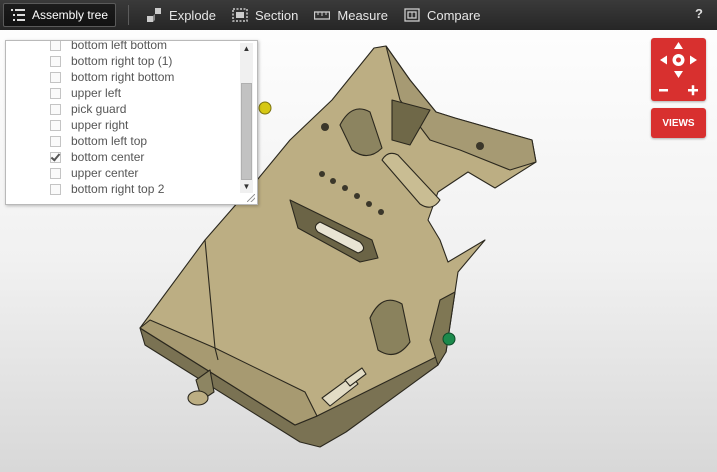 This screenshot has width=717, height=472. I want to click on tree-item: upper left, so click(122, 93).